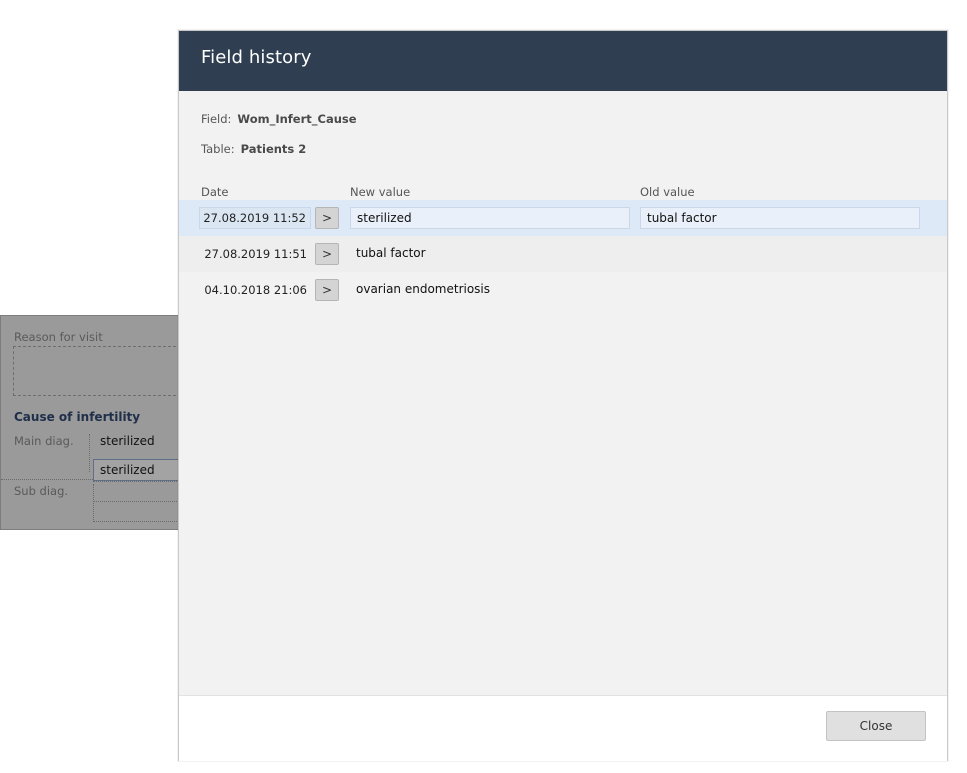  I want to click on table-info: Table: Patients 2, so click(253, 149).